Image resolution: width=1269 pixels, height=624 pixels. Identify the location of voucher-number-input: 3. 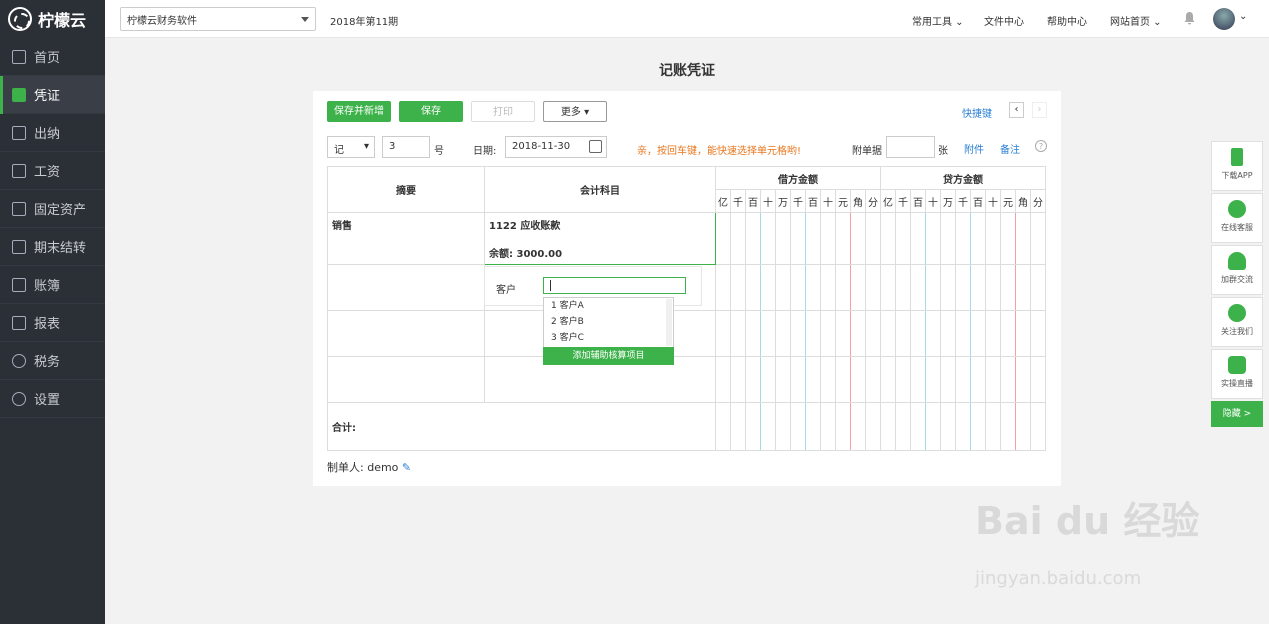
(406, 147).